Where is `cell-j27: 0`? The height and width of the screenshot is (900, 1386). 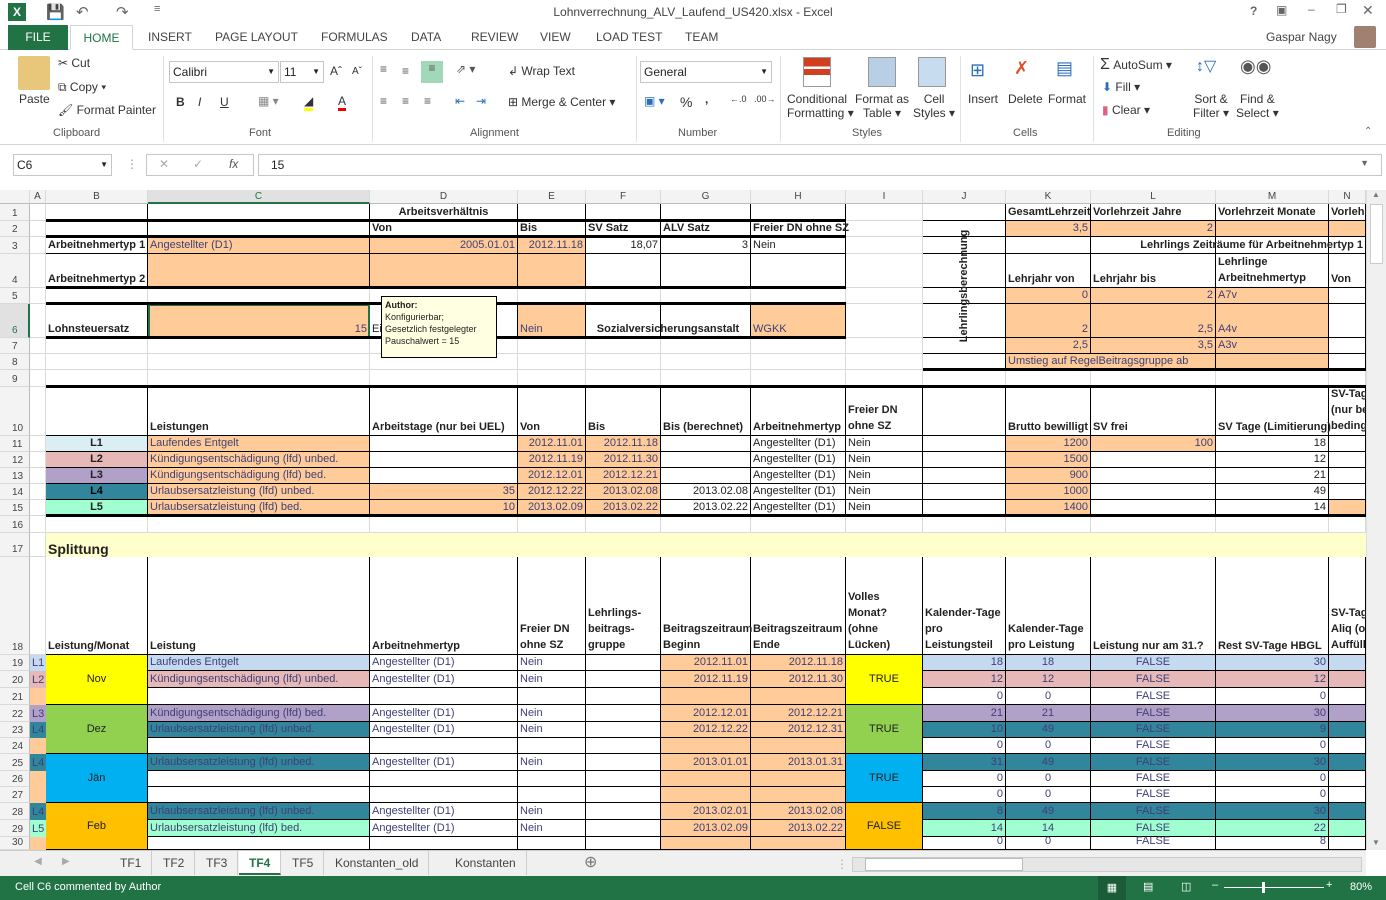
cell-j27: 0 is located at coordinates (964, 795).